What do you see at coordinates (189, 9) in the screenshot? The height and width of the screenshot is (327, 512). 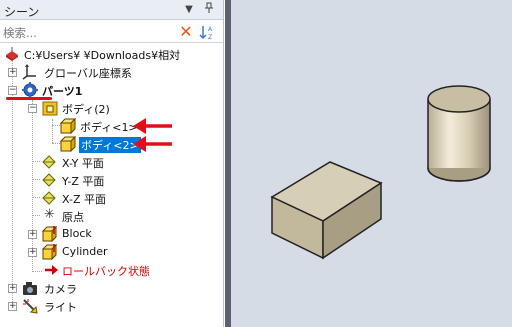 I see `chevron-down-icon: ▼` at bounding box center [189, 9].